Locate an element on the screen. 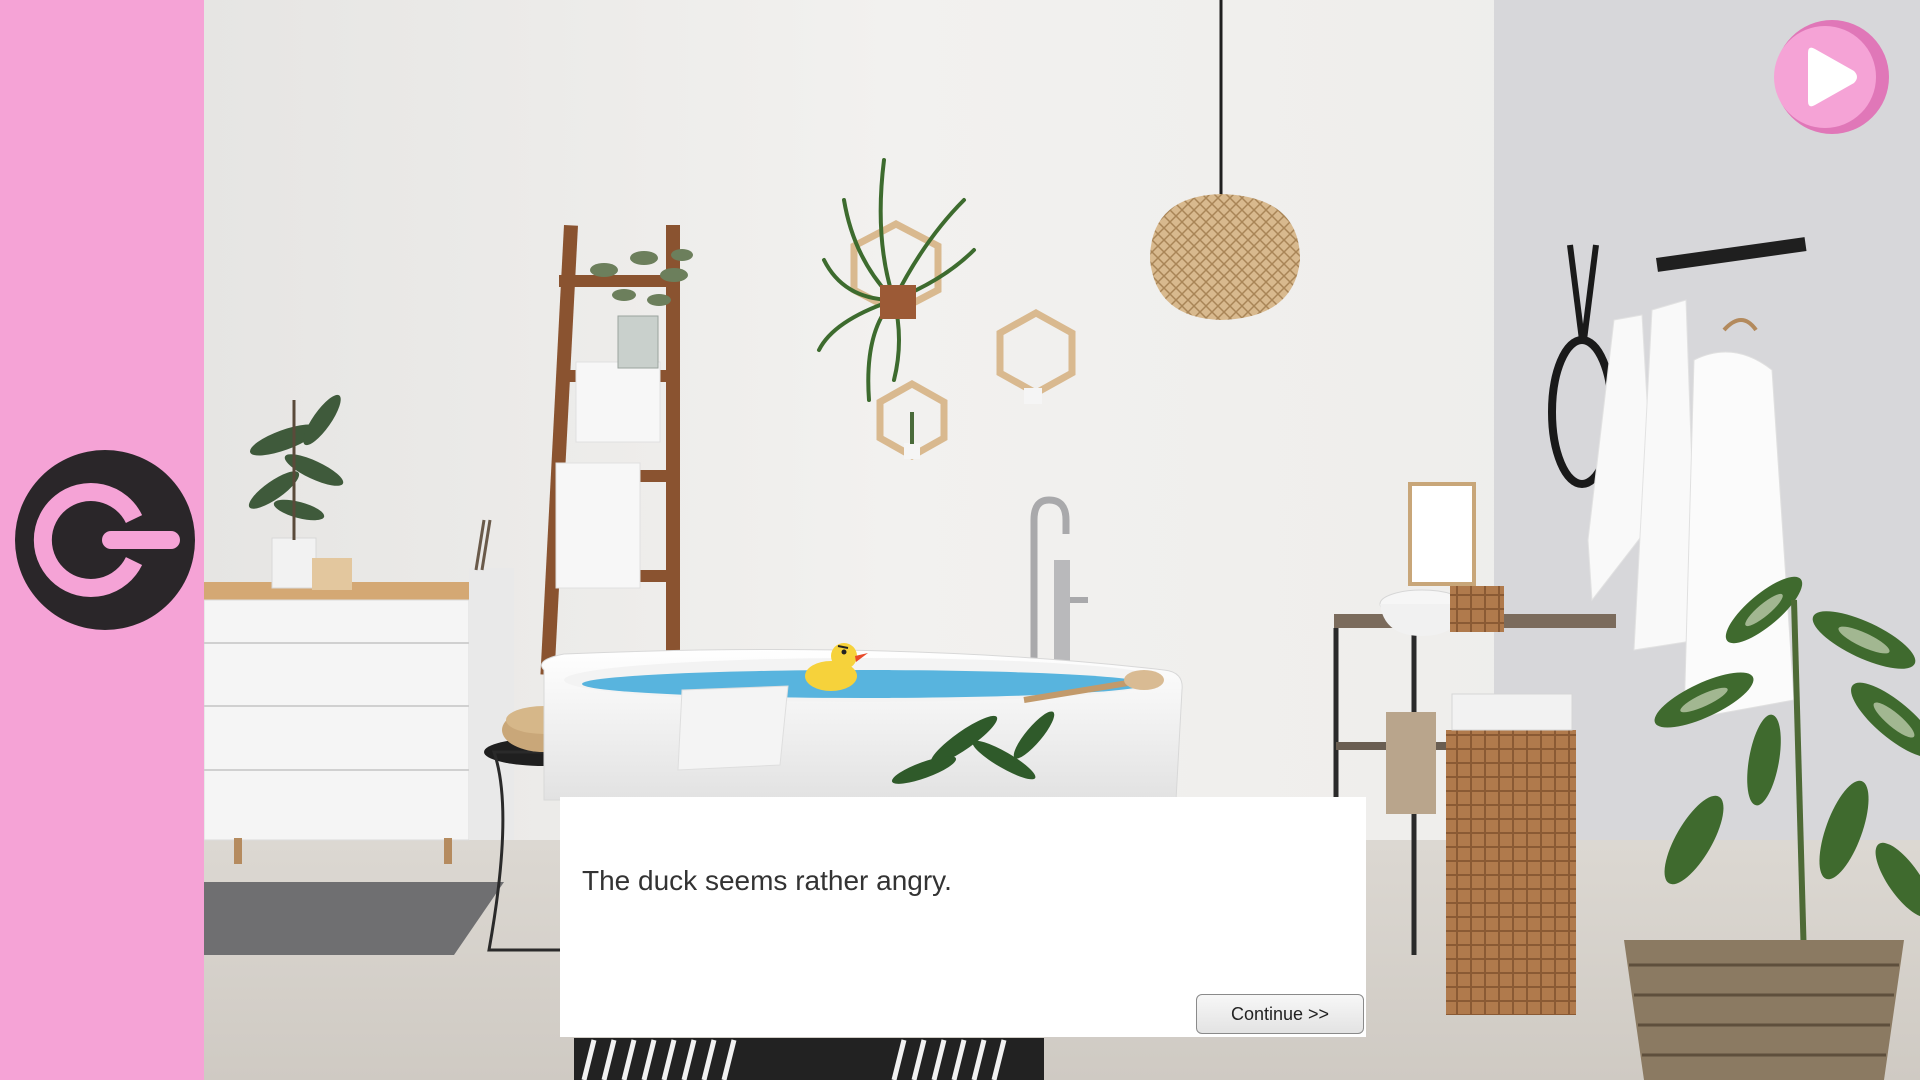  power-icon is located at coordinates (105, 540).